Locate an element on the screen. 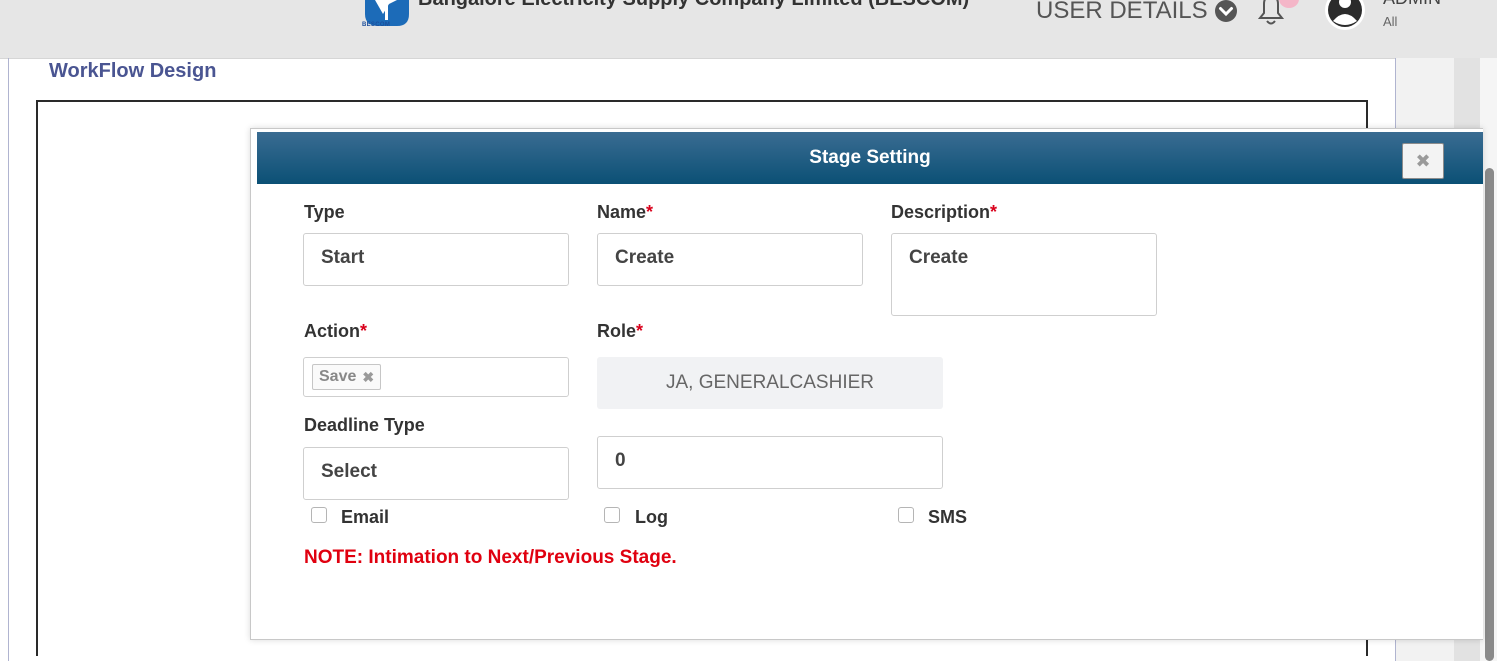 This screenshot has width=1497, height=661. action-label: Action* is located at coordinates (336, 331).